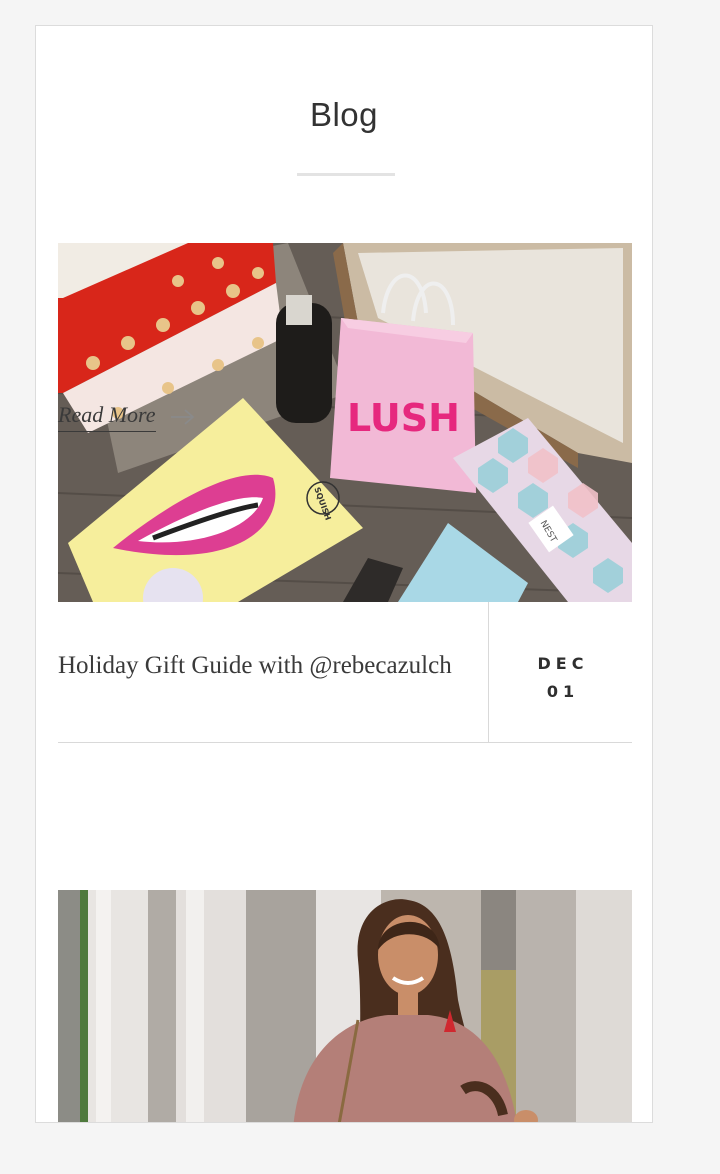  What do you see at coordinates (183, 417) in the screenshot?
I see `arrow-right-icon` at bounding box center [183, 417].